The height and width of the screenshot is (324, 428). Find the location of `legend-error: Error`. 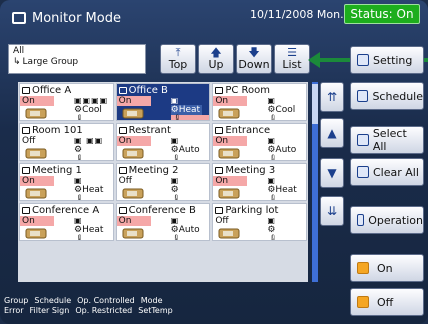

legend-error: Error is located at coordinates (14, 310).